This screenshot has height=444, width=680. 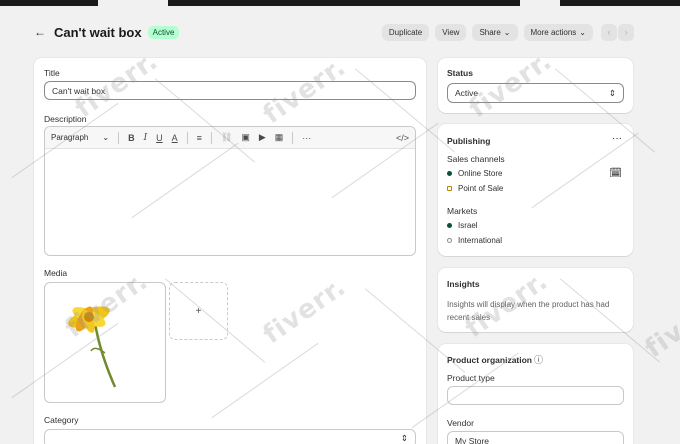 I want to click on view-button: View, so click(x=451, y=32).